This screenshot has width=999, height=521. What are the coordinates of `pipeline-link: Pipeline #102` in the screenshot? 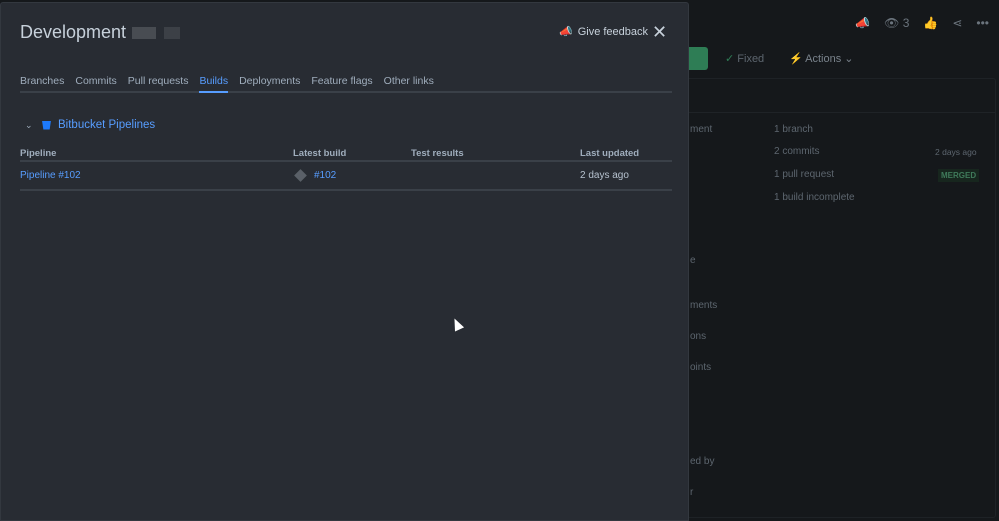 It's located at (50, 175).